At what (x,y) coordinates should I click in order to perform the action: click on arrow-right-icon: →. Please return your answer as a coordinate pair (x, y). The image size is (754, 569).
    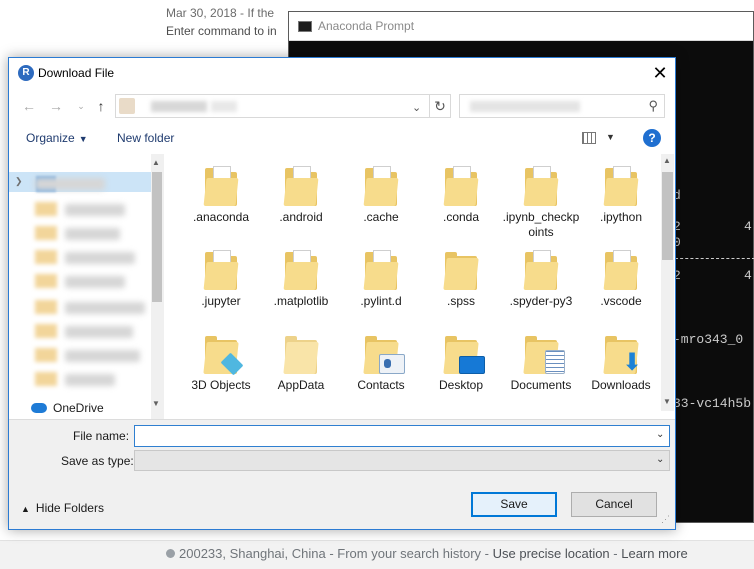
    Looking at the image, I should click on (56, 106).